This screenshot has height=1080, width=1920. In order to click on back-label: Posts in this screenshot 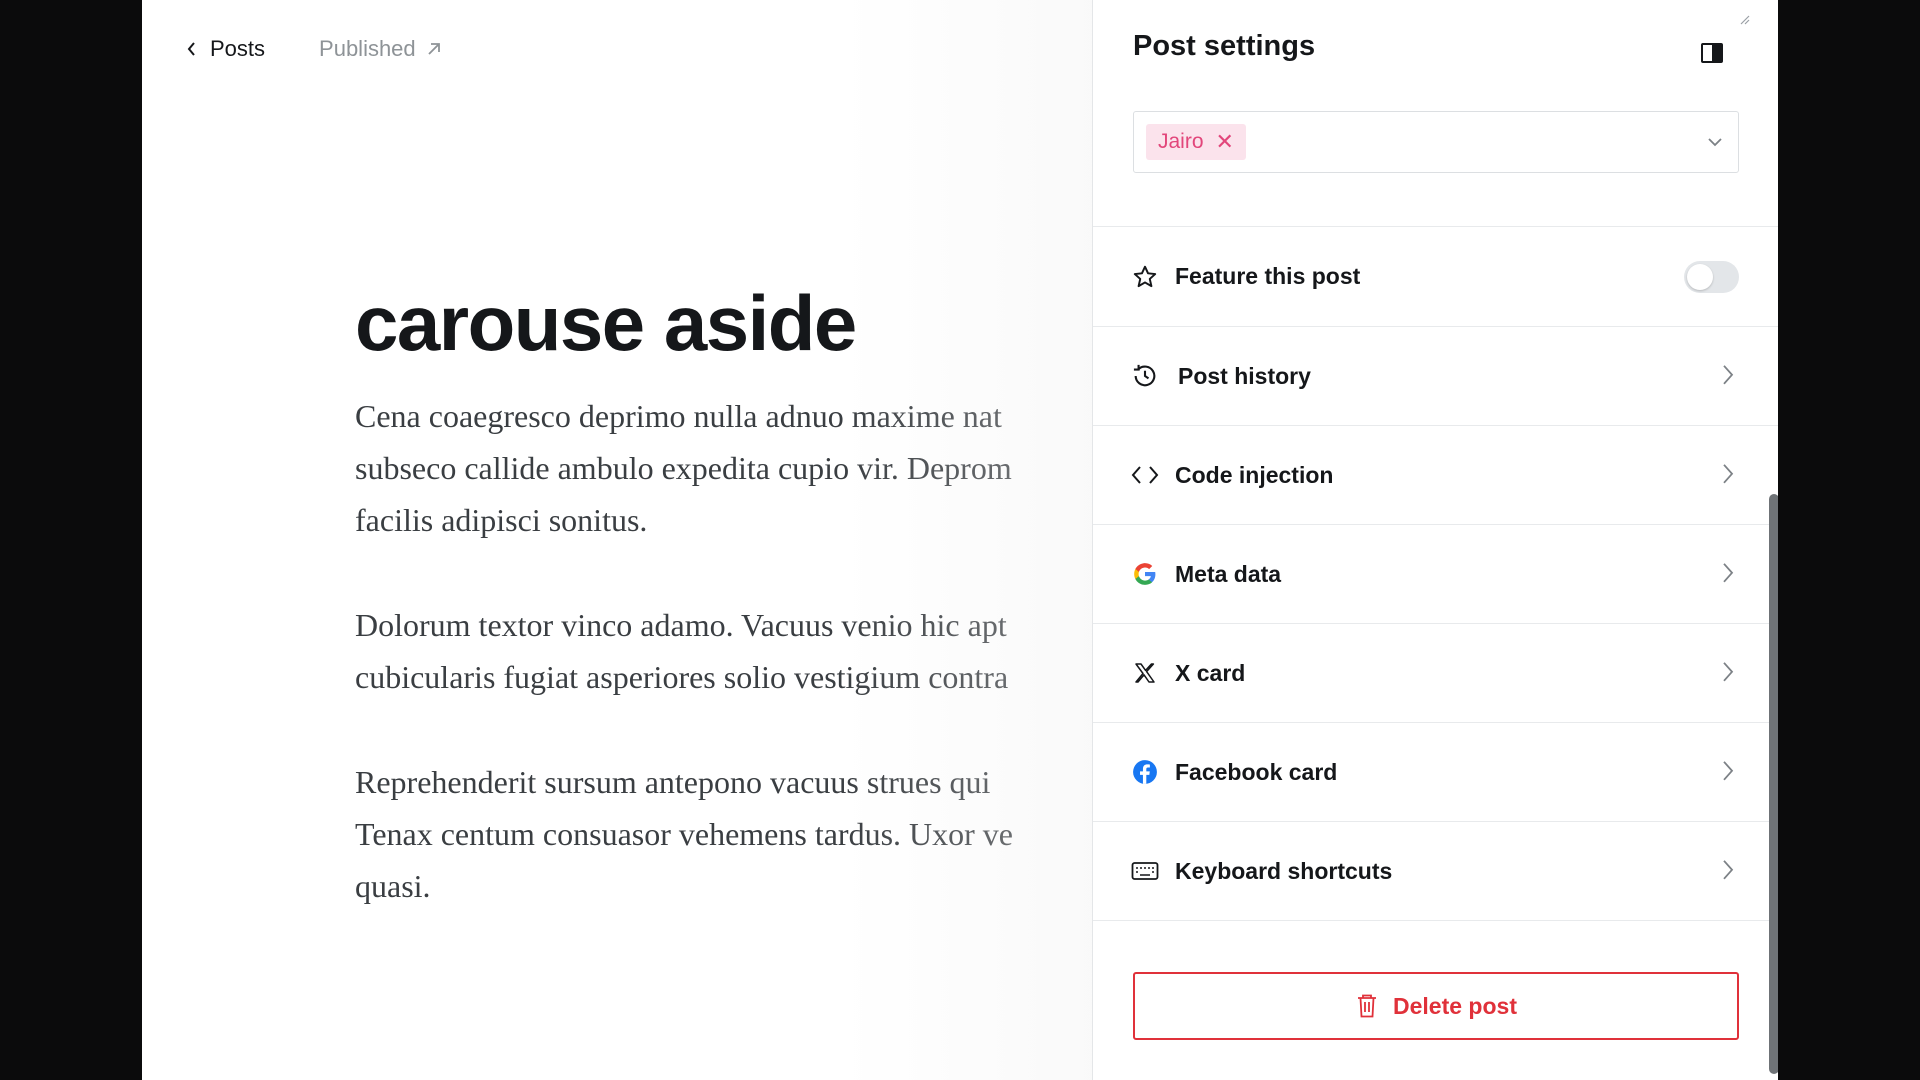, I will do `click(238, 48)`.